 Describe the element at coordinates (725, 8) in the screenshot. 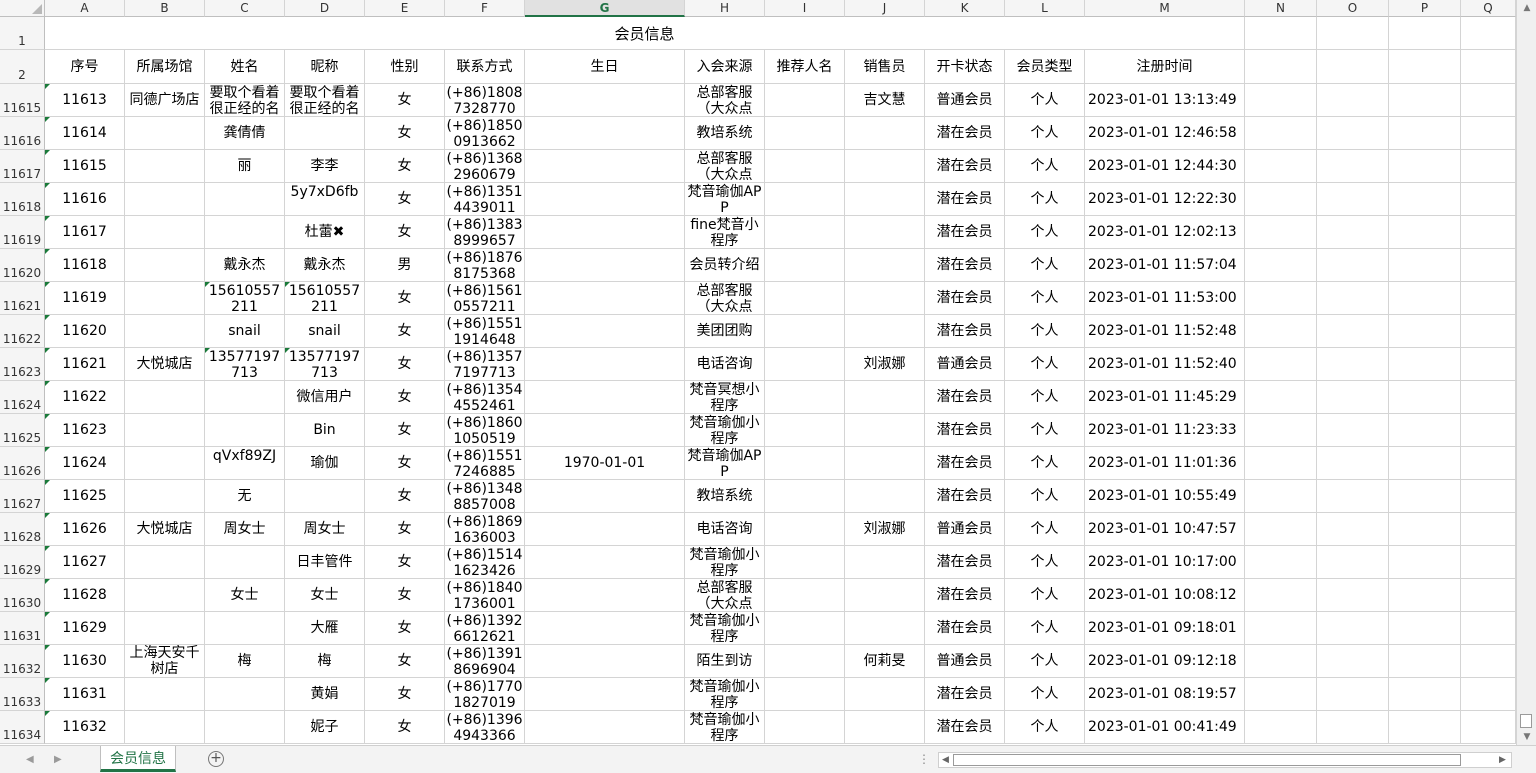

I see `column-header: H` at that location.